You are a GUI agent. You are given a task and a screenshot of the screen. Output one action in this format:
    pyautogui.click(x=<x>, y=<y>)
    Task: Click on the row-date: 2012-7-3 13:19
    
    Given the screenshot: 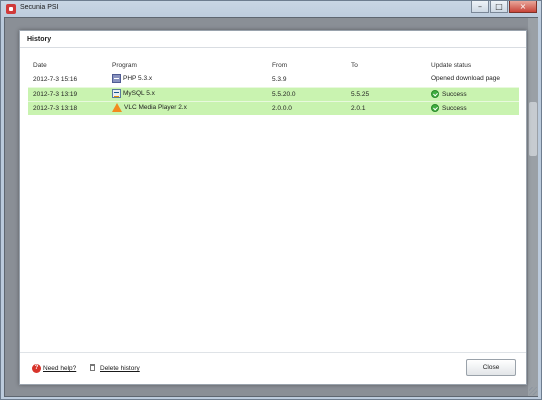 What is the action you would take?
    pyautogui.click(x=55, y=94)
    